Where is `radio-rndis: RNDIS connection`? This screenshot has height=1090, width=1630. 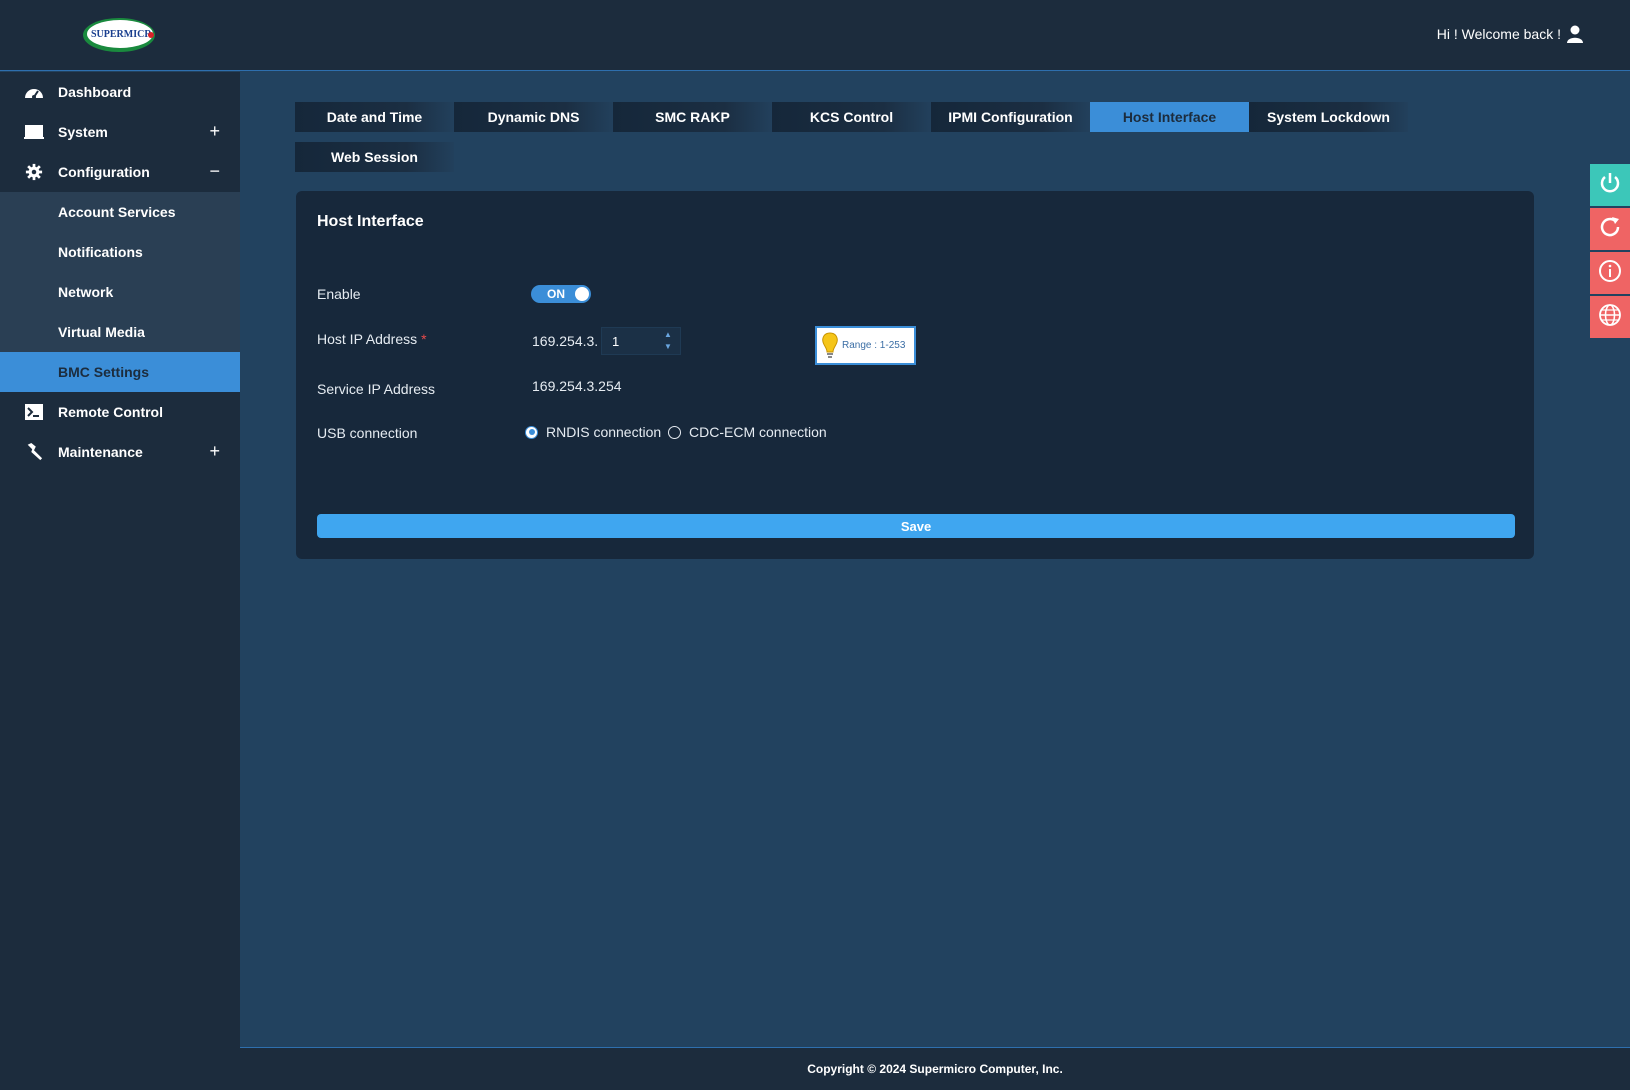 radio-rndis: RNDIS connection is located at coordinates (593, 432).